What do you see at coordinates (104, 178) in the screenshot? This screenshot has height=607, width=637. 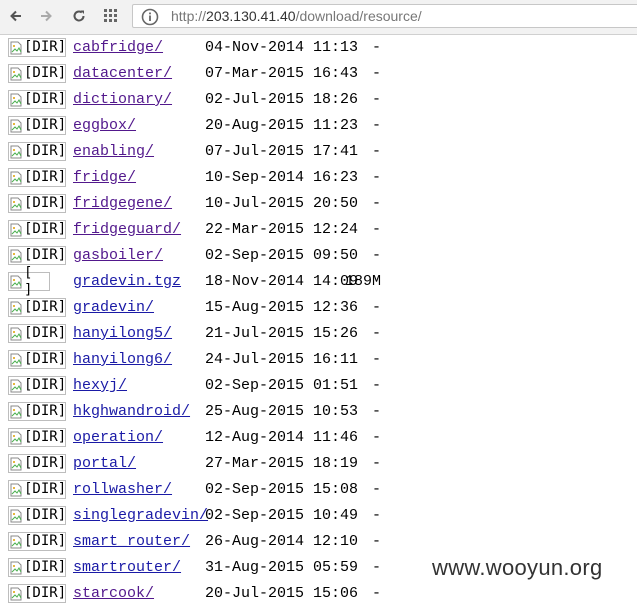 I see `entry-link: fridge/` at bounding box center [104, 178].